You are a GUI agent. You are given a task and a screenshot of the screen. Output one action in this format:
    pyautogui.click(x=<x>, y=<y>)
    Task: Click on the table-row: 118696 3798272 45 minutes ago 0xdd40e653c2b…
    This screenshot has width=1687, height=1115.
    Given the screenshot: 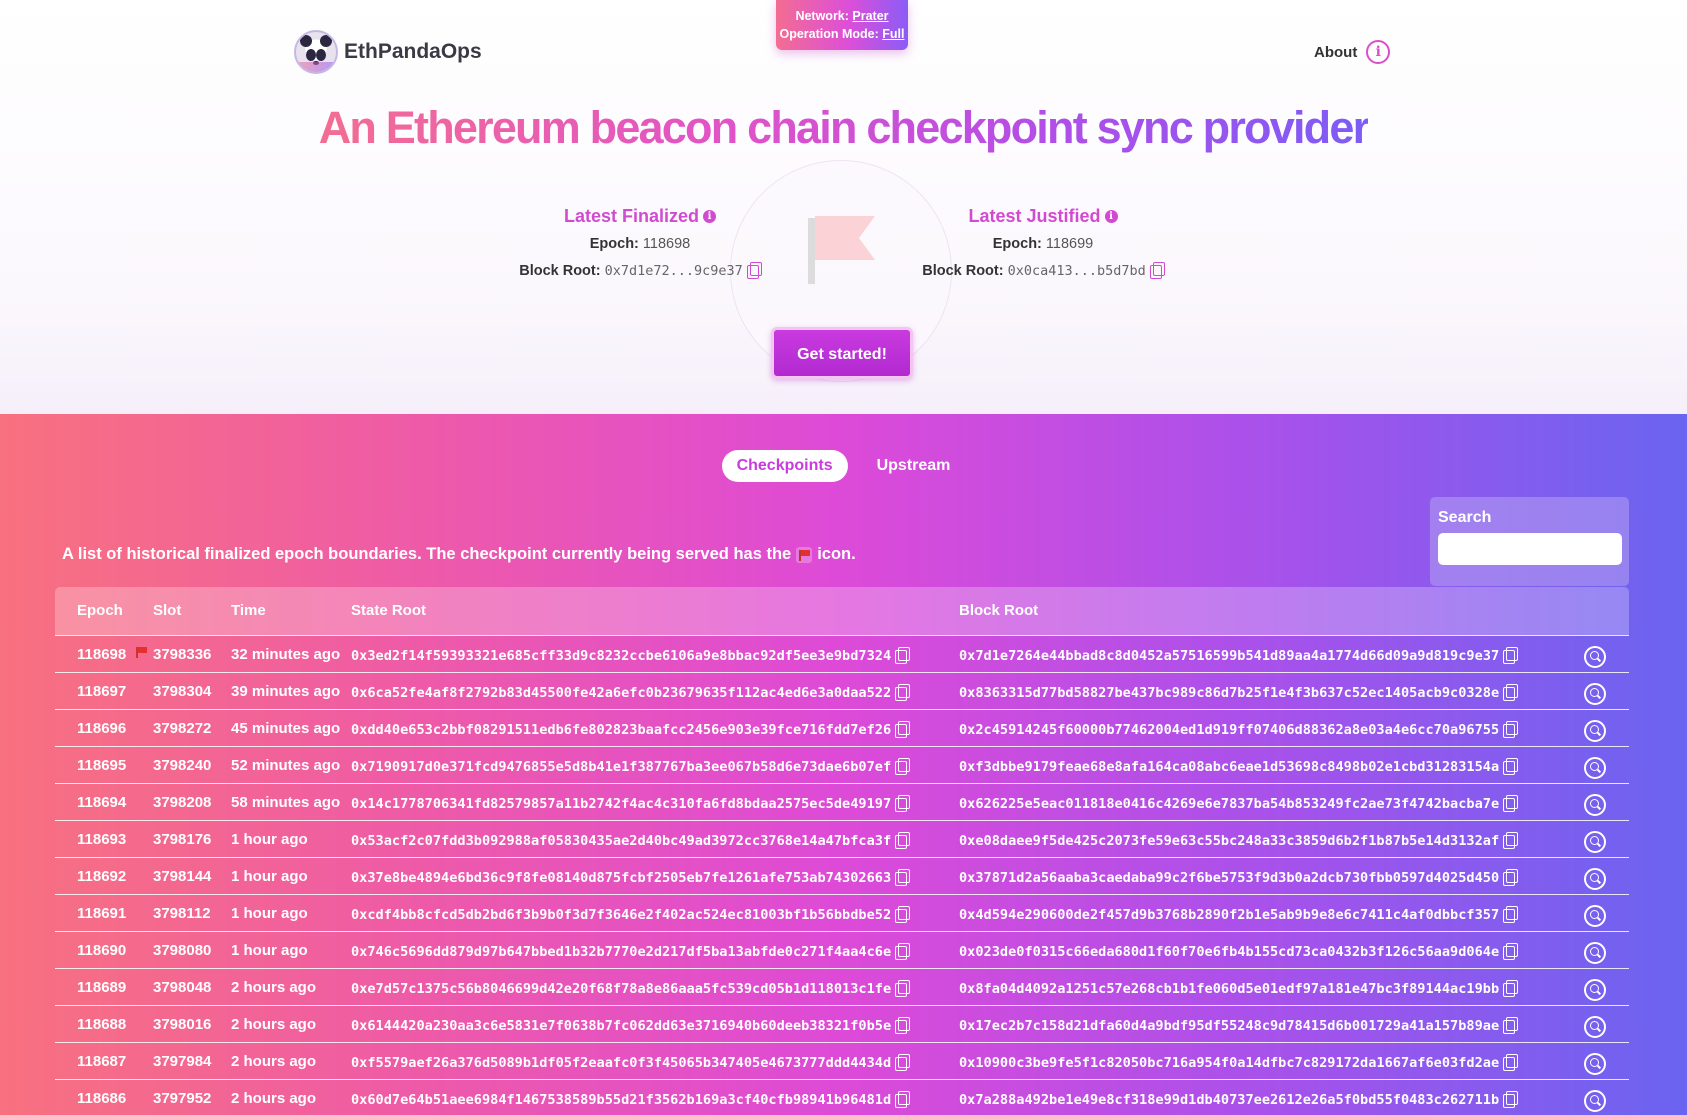 What is the action you would take?
    pyautogui.click(x=842, y=727)
    